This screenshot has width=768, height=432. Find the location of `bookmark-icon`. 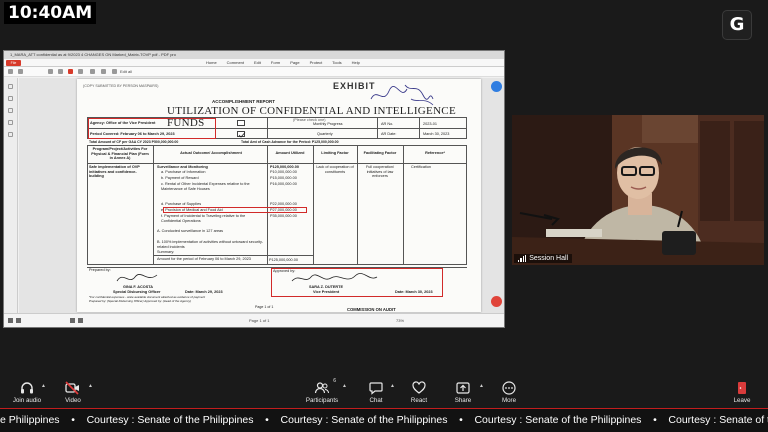

bookmark-icon is located at coordinates (10, 98).